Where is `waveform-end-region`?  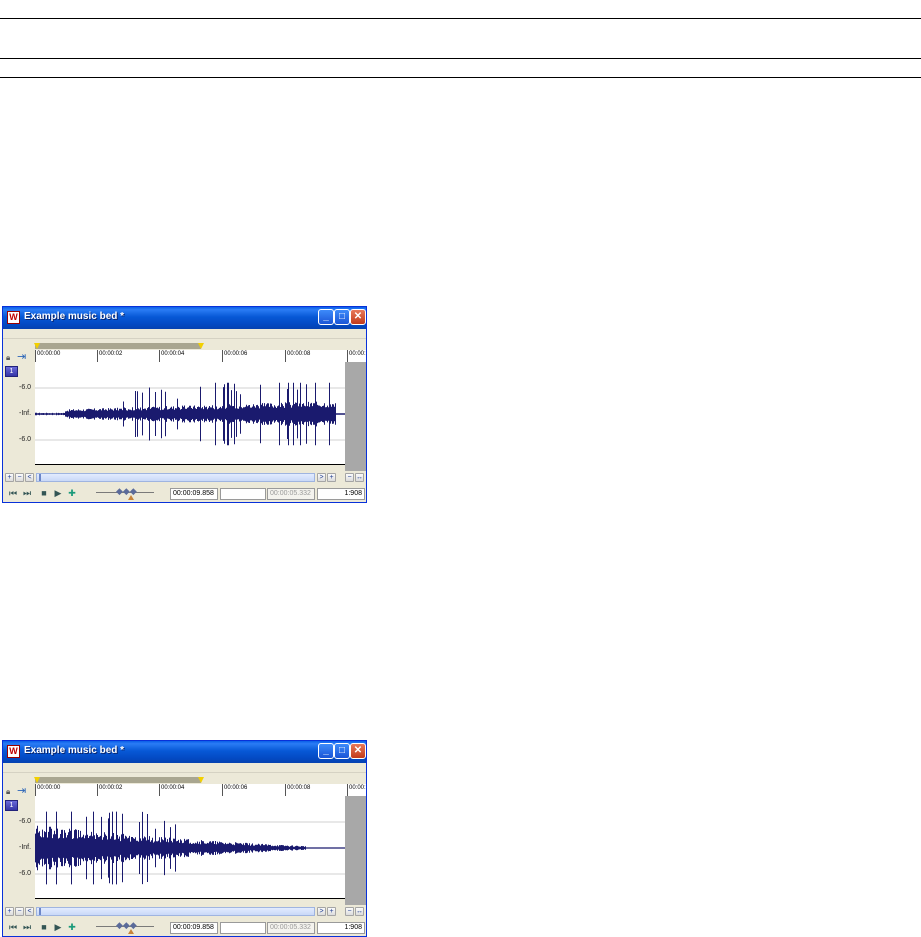 waveform-end-region is located at coordinates (355, 847).